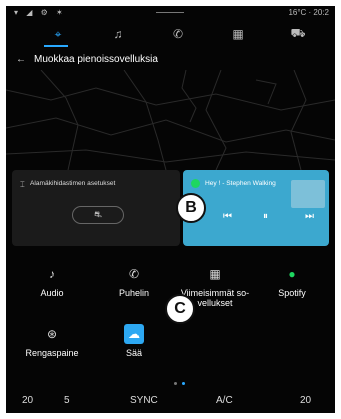  What do you see at coordinates (180, 309) in the screenshot?
I see `callout-c: C` at bounding box center [180, 309].